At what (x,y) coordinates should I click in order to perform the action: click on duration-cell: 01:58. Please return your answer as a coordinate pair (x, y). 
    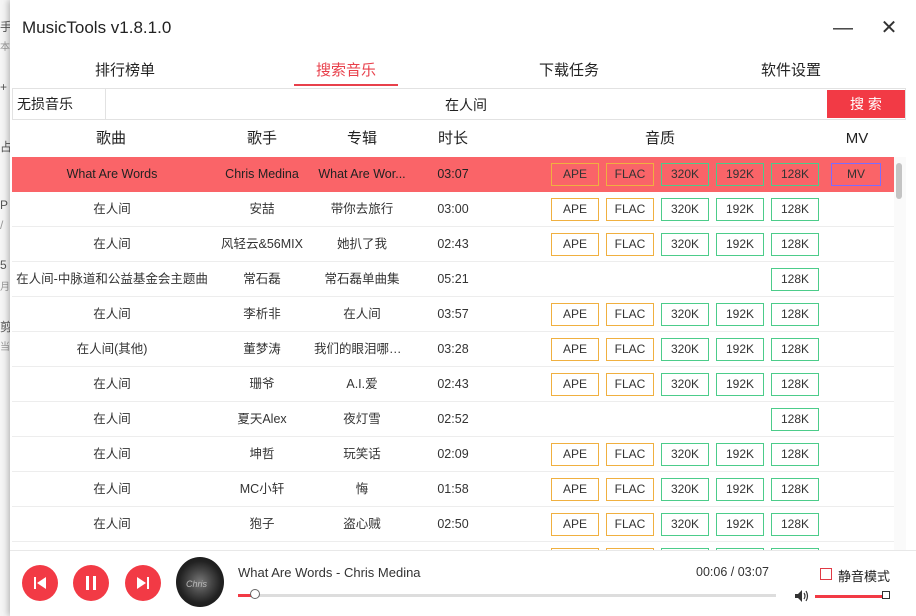
    Looking at the image, I should click on (453, 489).